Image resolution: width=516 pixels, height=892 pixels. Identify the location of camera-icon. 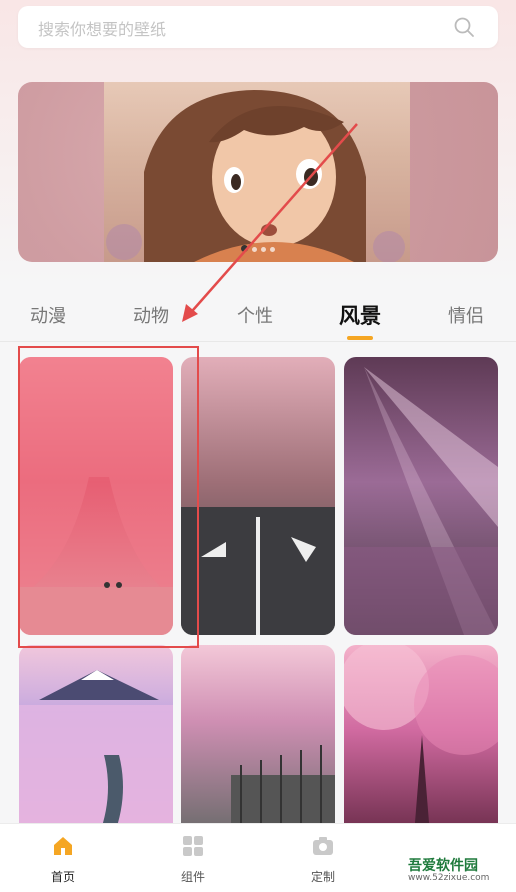
(323, 846).